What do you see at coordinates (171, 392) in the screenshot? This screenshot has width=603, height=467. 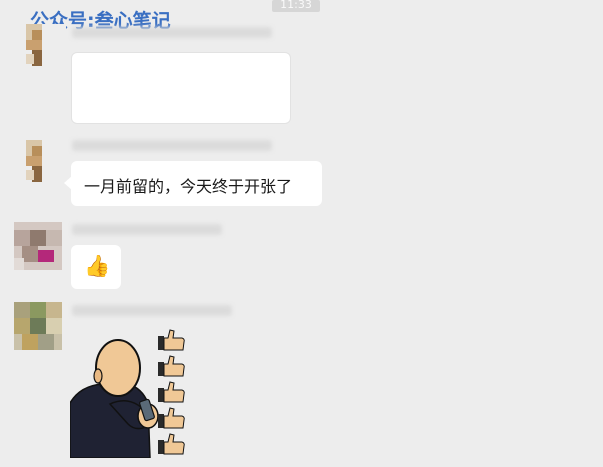 I see `thumbs-up-icon` at bounding box center [171, 392].